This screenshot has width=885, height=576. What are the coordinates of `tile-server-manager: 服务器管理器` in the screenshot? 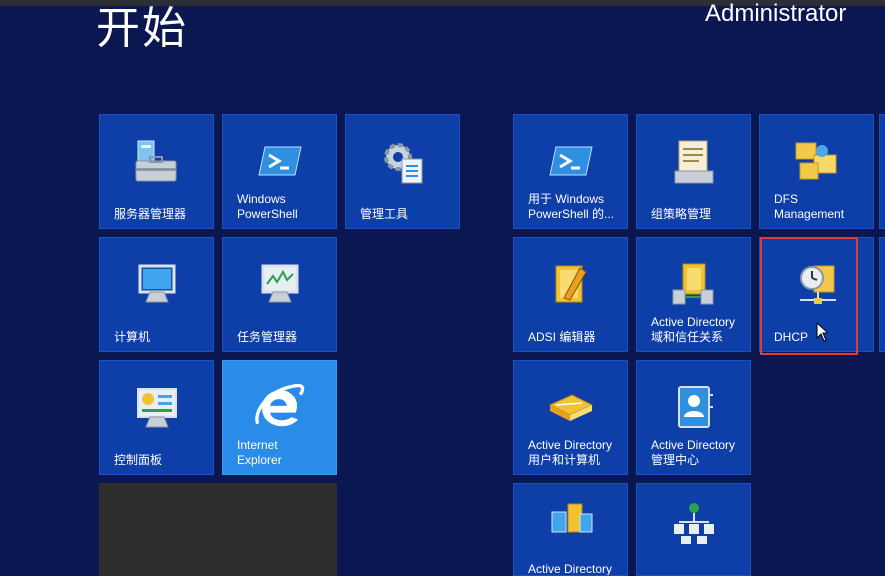 It's located at (156, 171).